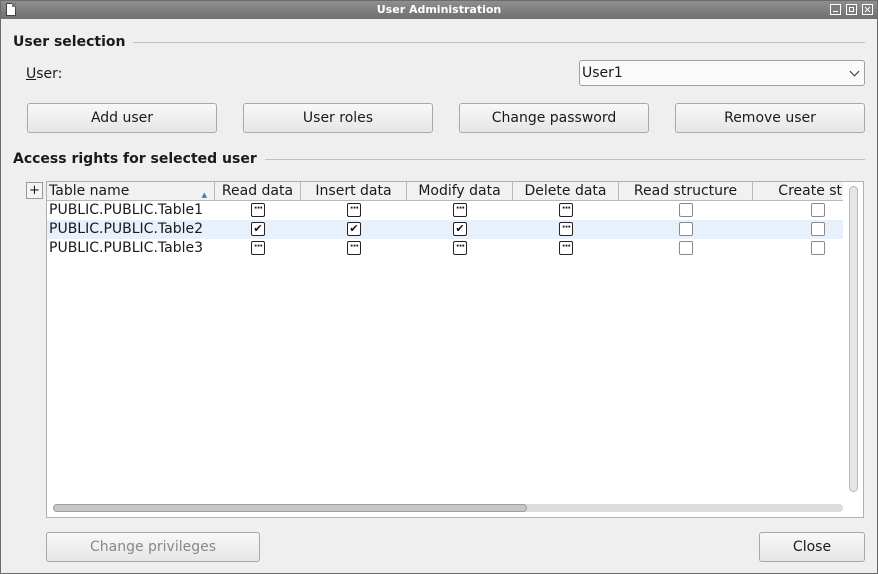 The image size is (878, 574). I want to click on remove-user-label: Remove user, so click(770, 118).